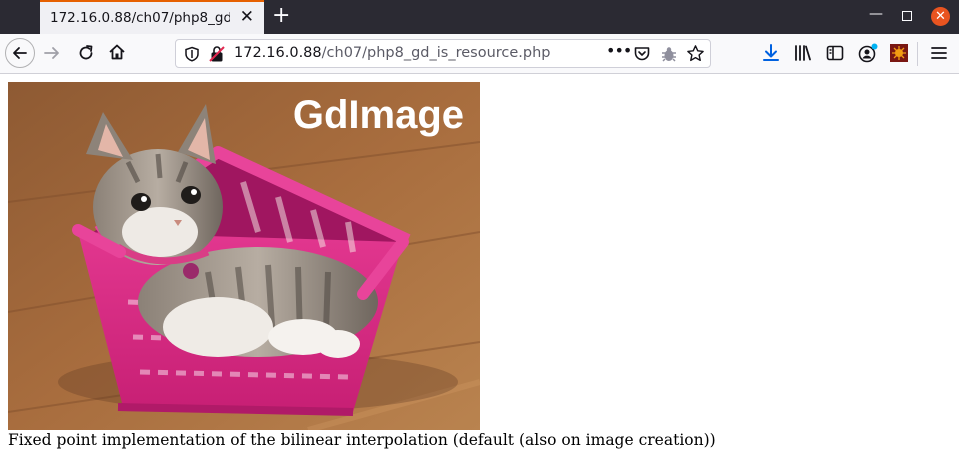  I want to click on hamburger-icon, so click(939, 53).